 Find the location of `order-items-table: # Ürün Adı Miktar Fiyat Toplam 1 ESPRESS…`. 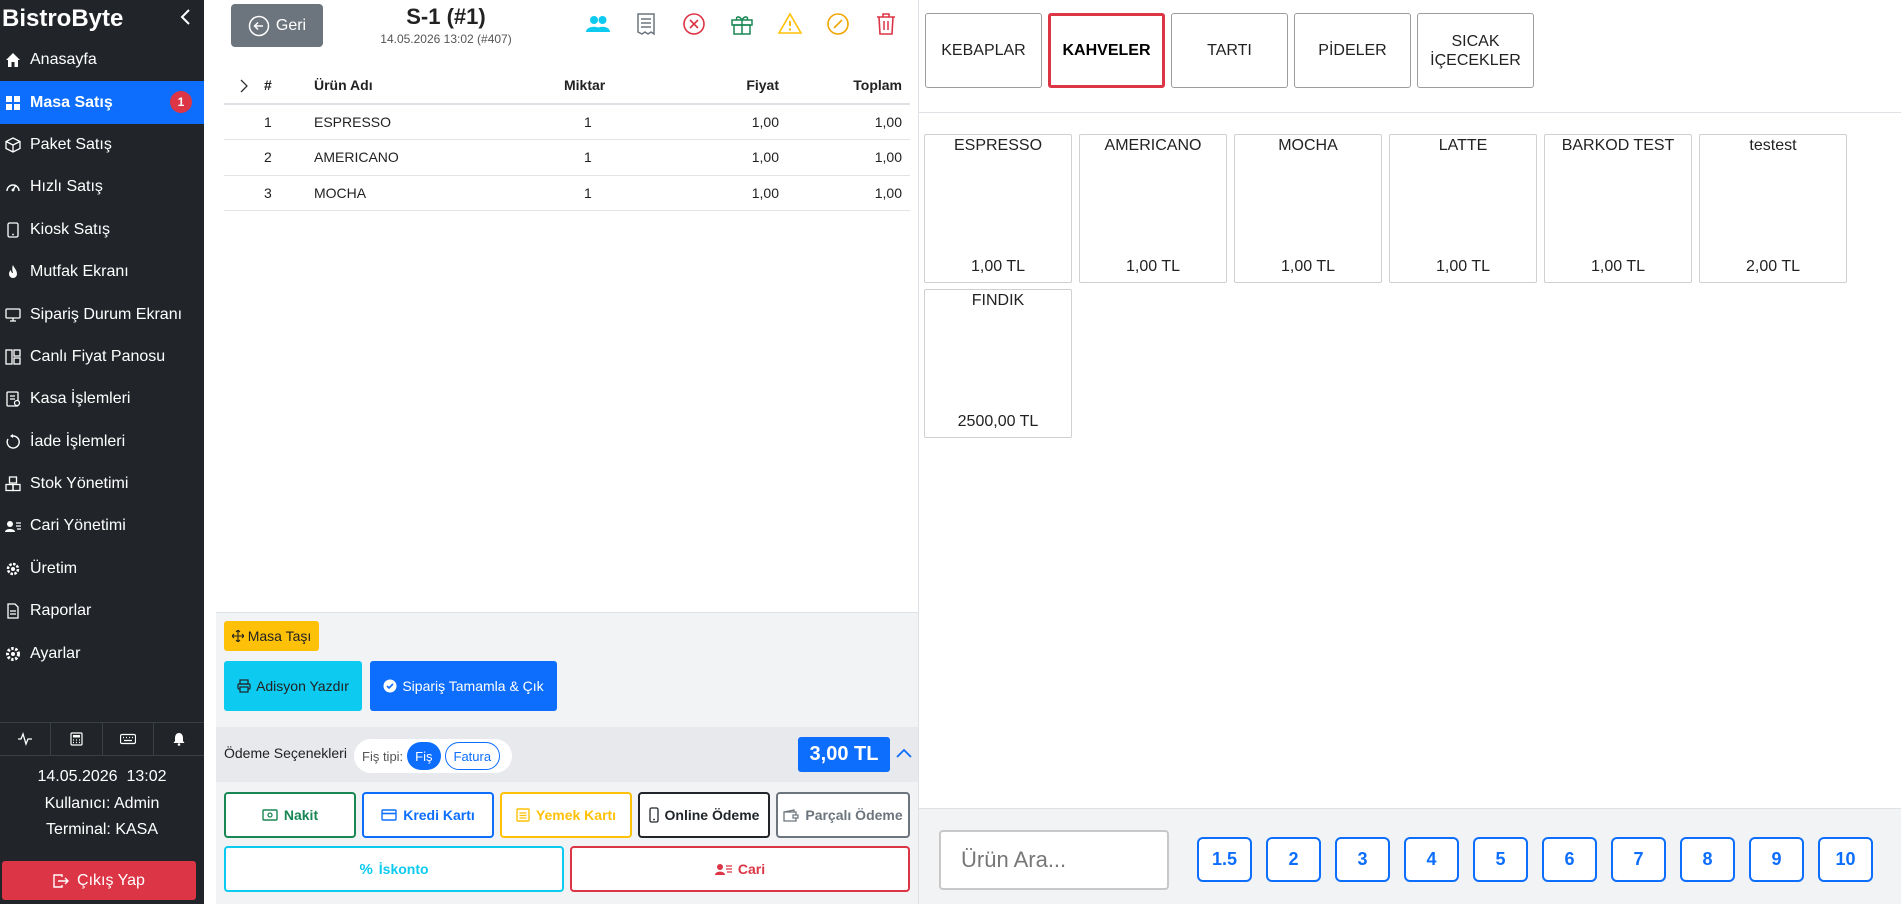

order-items-table: # Ürün Adı Miktar Fiyat Toplam 1 ESPRESS… is located at coordinates (567, 138).